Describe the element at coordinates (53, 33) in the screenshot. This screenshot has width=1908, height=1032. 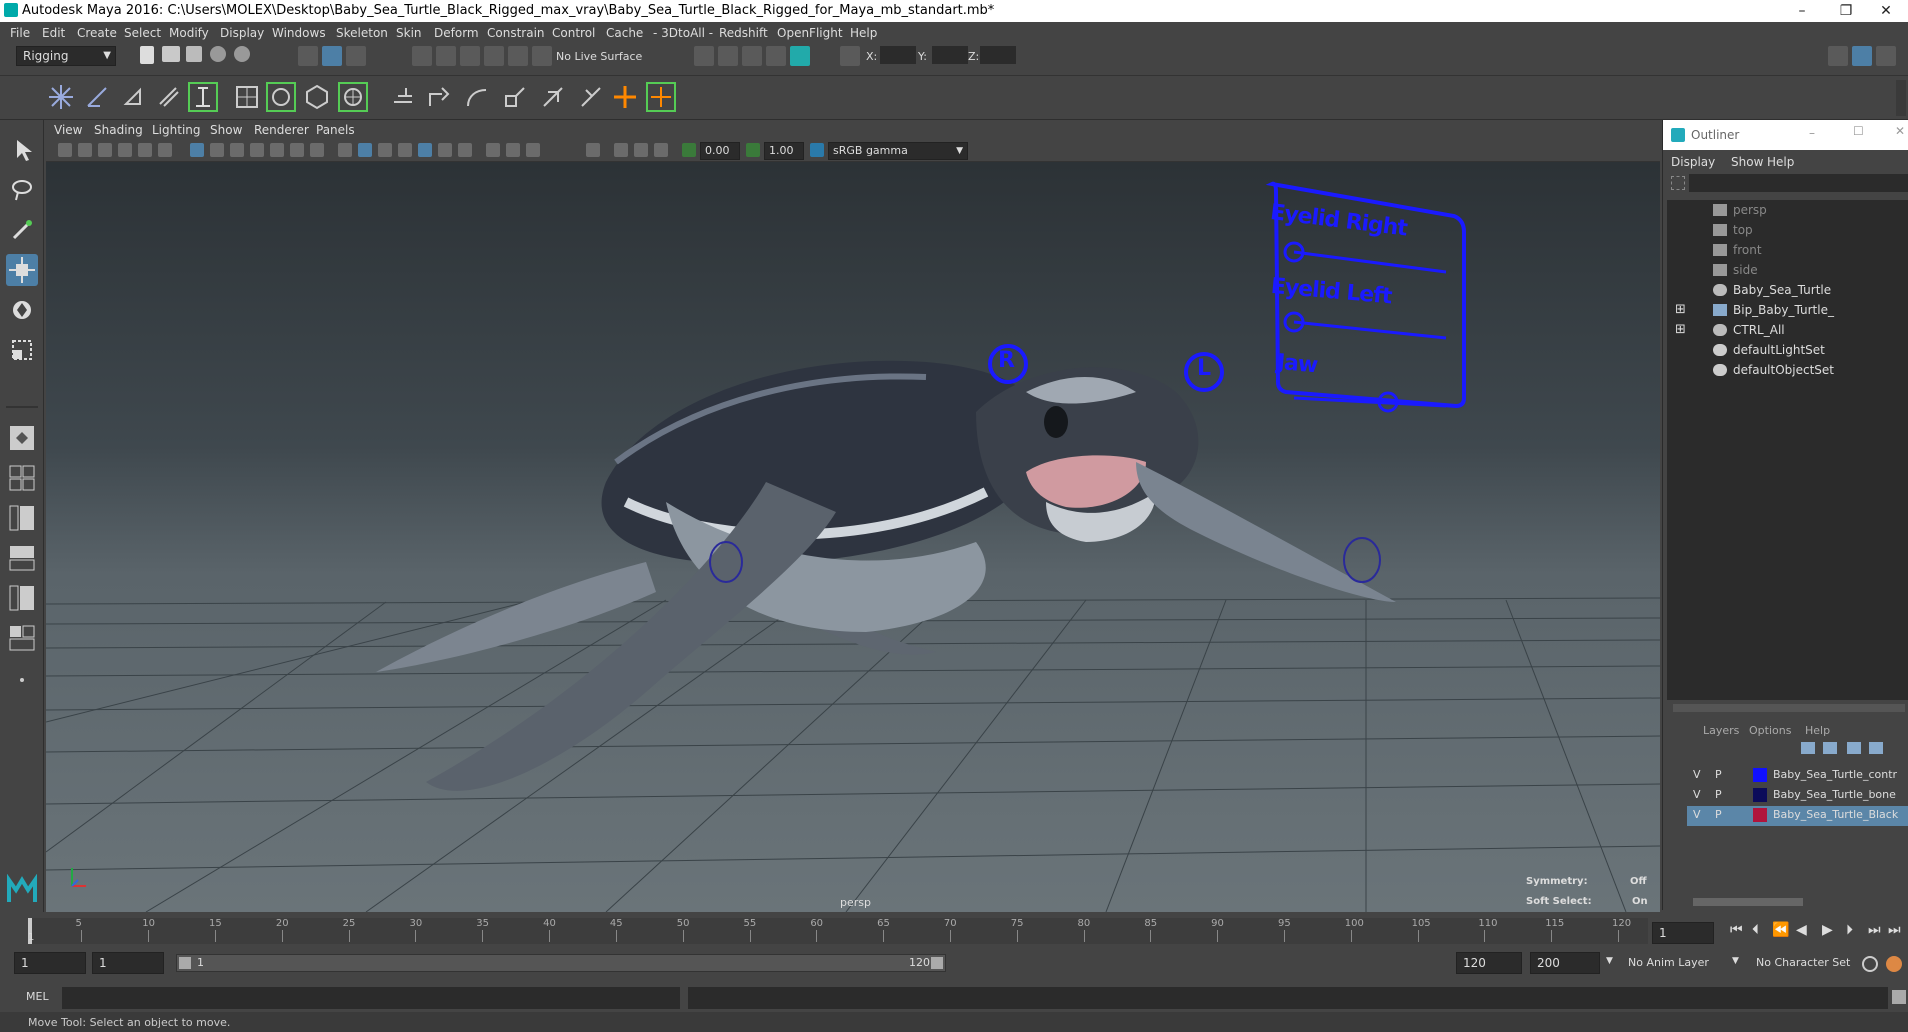
I see `menu-edit: Edit` at that location.